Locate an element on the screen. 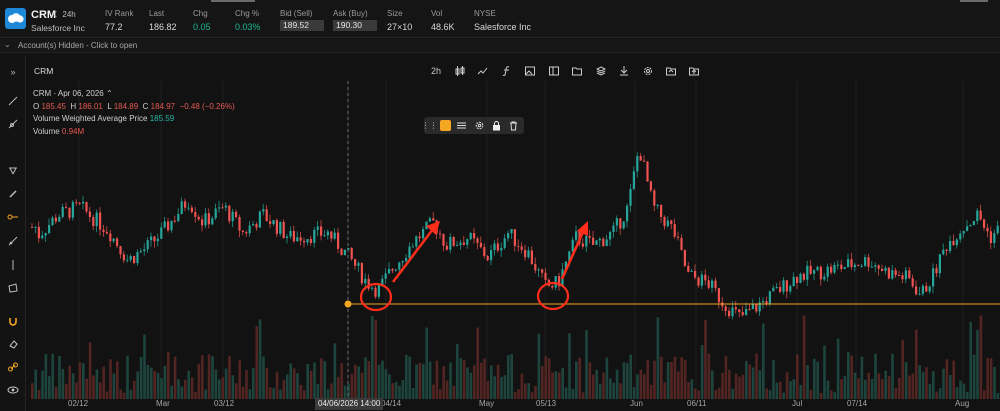 This screenshot has width=1000, height=411. rectangle-icon is located at coordinates (13, 288).